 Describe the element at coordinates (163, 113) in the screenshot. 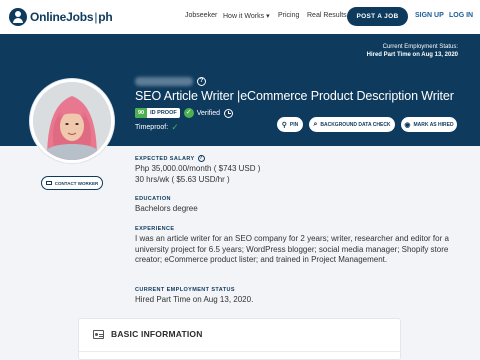

I see `id-proof-label: ID PROOF` at that location.